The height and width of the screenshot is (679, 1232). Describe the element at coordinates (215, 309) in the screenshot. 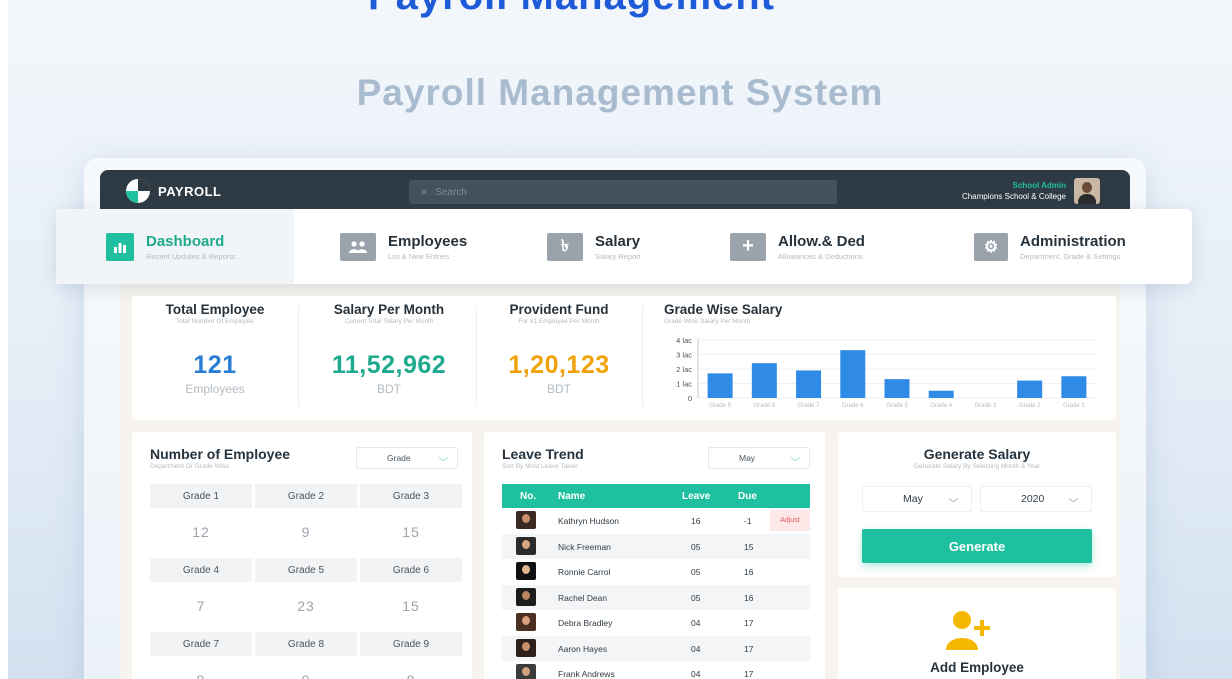

I see `stat-title: Total Employee` at that location.